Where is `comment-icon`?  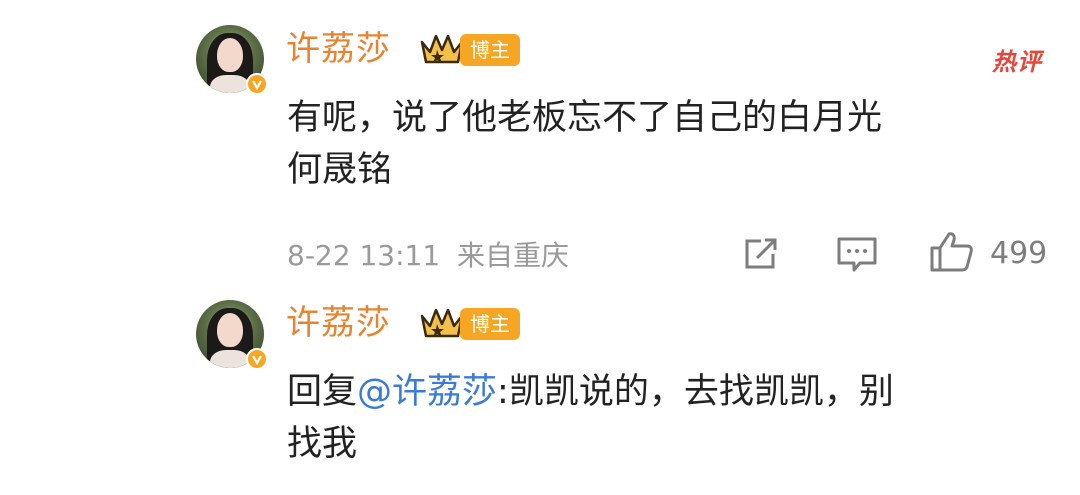
comment-icon is located at coordinates (857, 255).